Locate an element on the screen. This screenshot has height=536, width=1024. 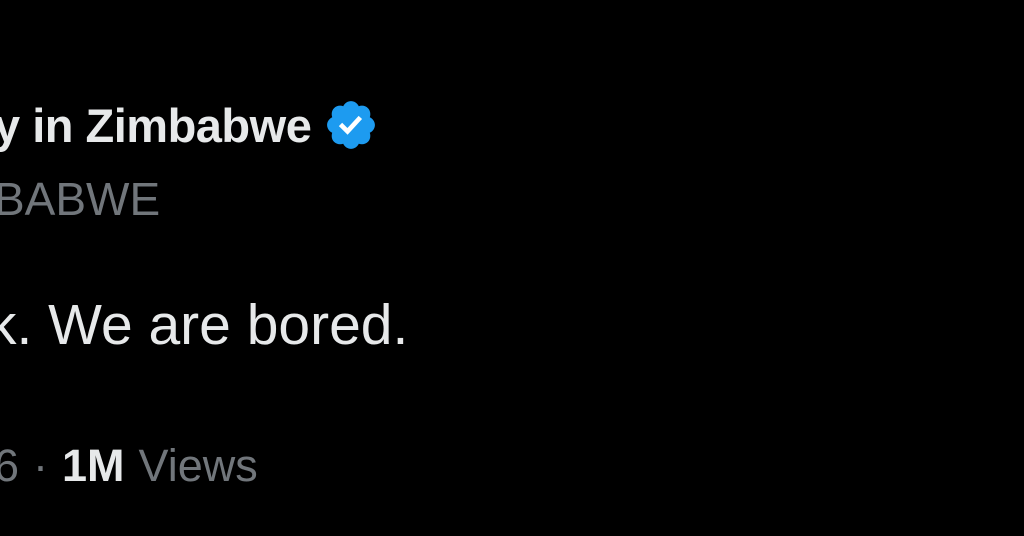
tweet-meta-row: 6 · 1M Views is located at coordinates (129, 466).